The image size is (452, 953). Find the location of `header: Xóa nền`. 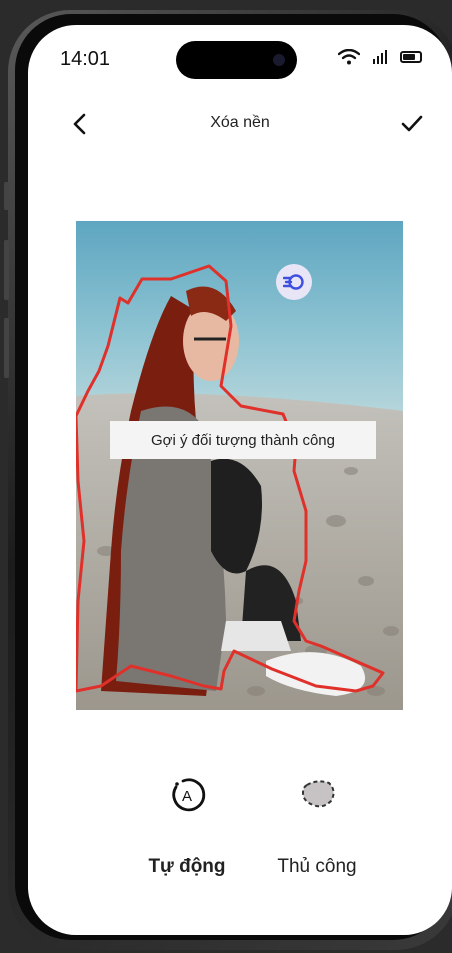

header: Xóa nền is located at coordinates (240, 124).